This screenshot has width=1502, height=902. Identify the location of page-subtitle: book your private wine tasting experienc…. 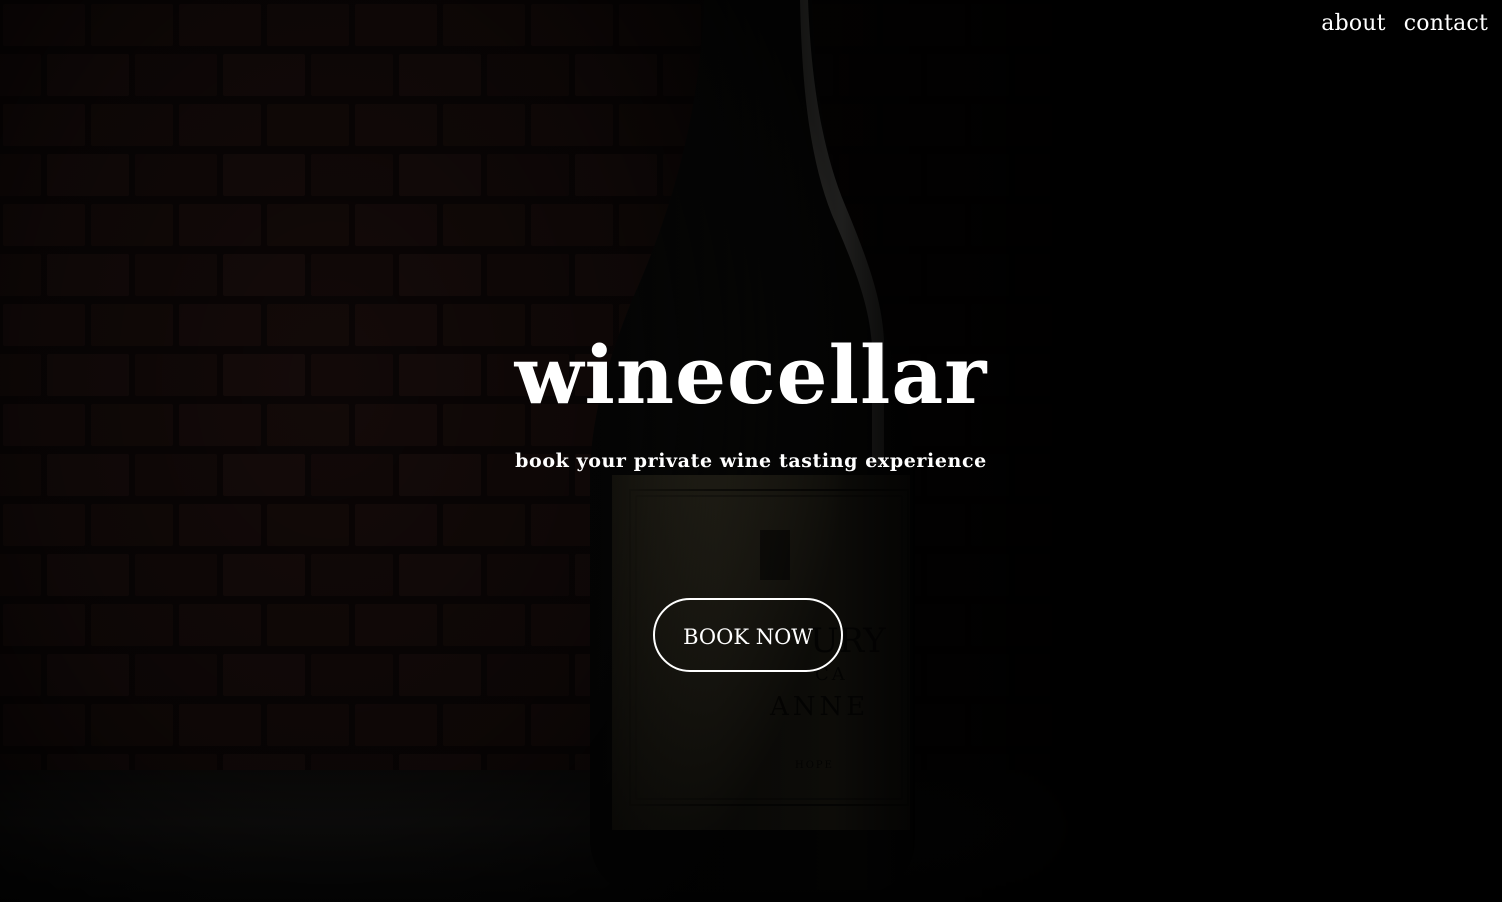
(751, 461).